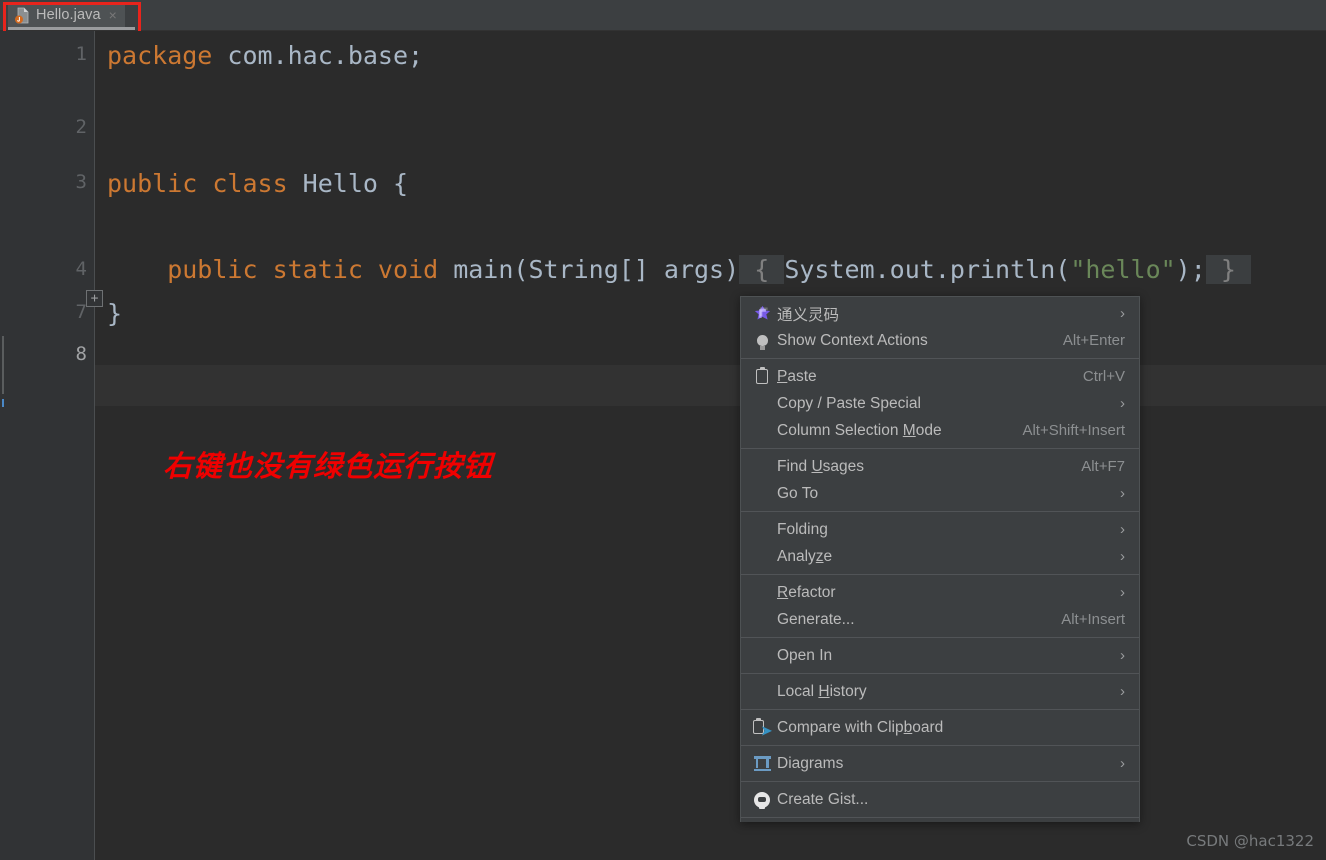 The image size is (1326, 860). What do you see at coordinates (1093, 619) in the screenshot?
I see `menu-item-shortcut: Alt+Insert` at bounding box center [1093, 619].